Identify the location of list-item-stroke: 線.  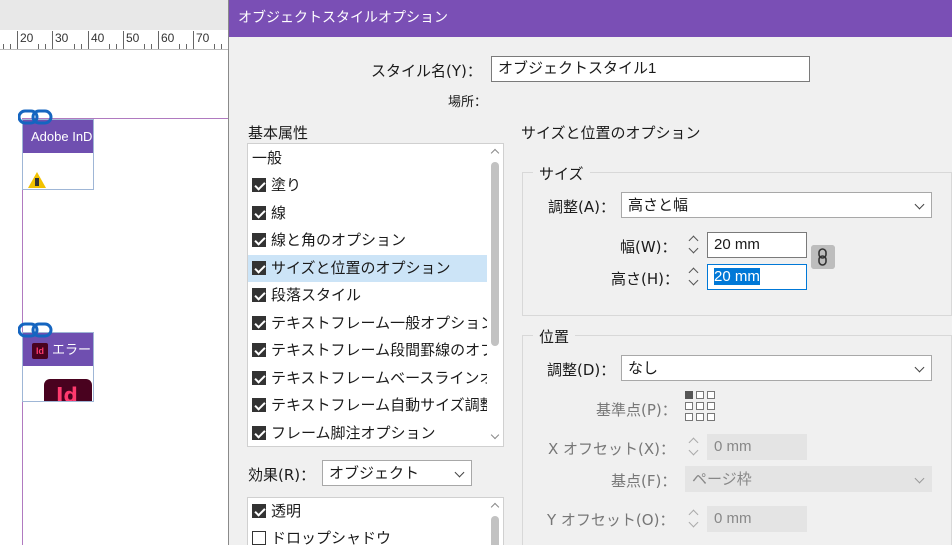
(368, 213).